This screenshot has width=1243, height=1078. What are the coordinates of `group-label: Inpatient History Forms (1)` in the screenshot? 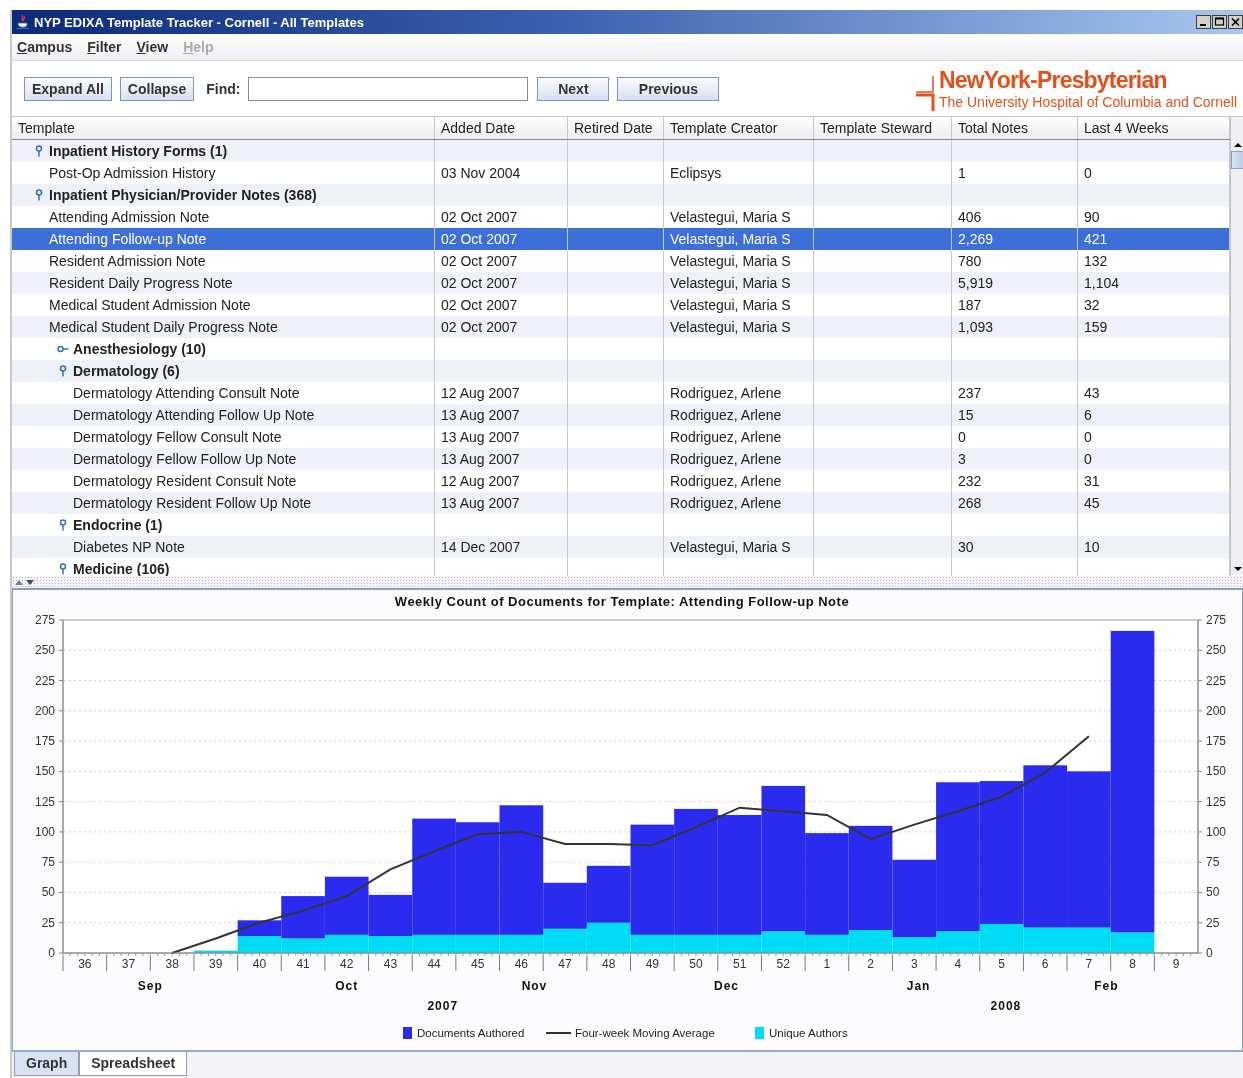 It's located at (138, 151).